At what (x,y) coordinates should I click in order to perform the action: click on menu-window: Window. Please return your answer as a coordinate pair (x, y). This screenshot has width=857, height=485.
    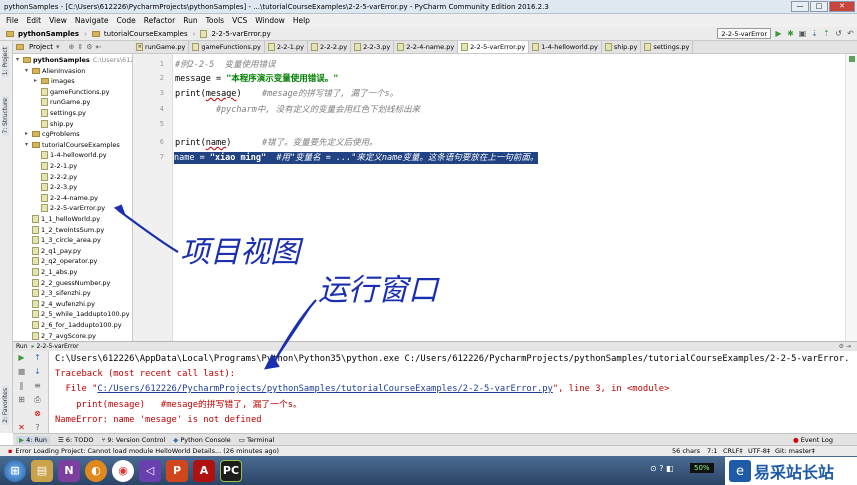
    Looking at the image, I should click on (270, 20).